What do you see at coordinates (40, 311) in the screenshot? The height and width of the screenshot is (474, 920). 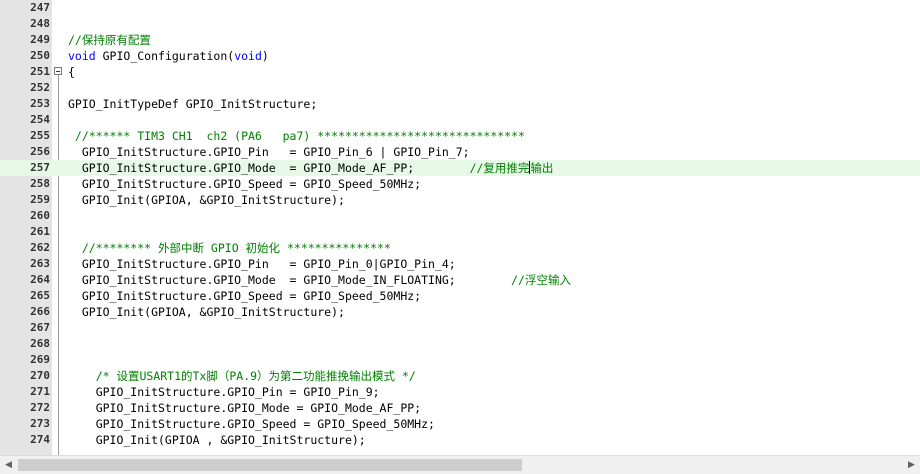 I see `line-number: 266` at bounding box center [40, 311].